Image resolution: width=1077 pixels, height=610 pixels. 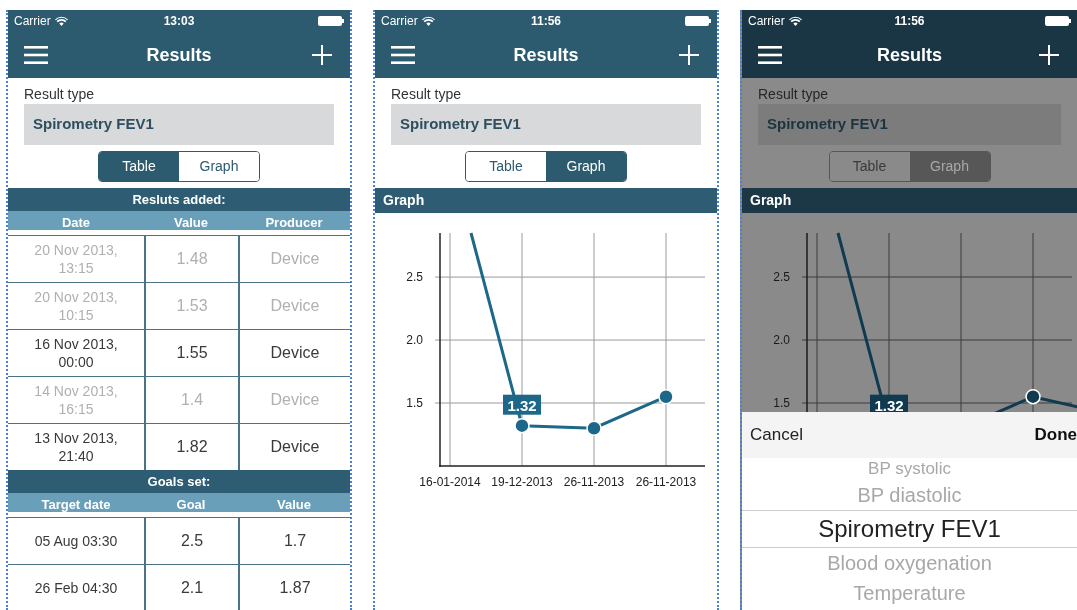 I want to click on table-cell: 1.55, so click(x=192, y=353).